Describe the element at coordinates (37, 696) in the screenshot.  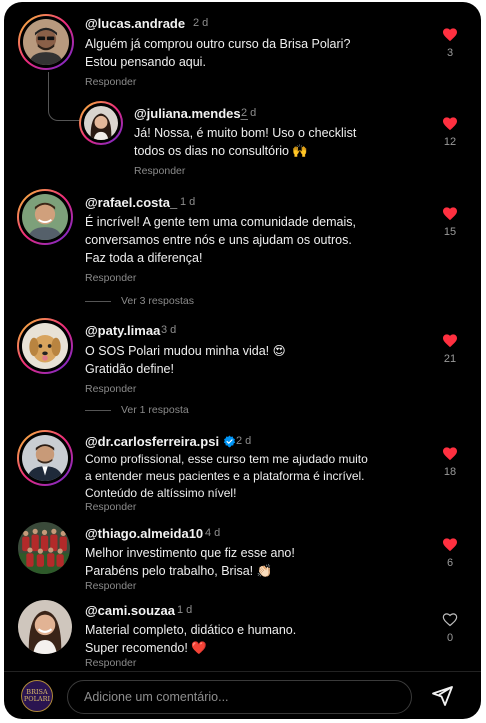
I see `profile-avatar-brand: BRISA POLARI` at that location.